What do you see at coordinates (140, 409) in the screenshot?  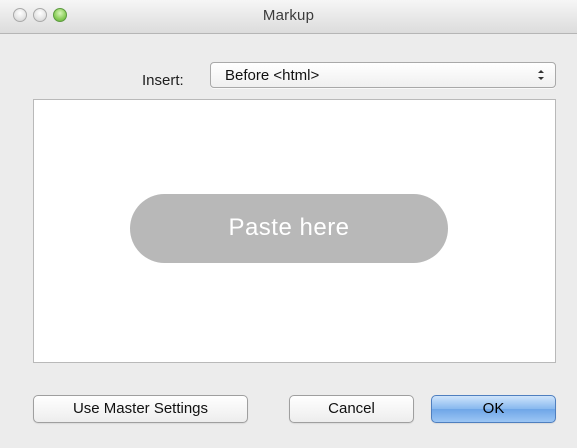 I see `use-master-settings-button: Use Master Settings` at bounding box center [140, 409].